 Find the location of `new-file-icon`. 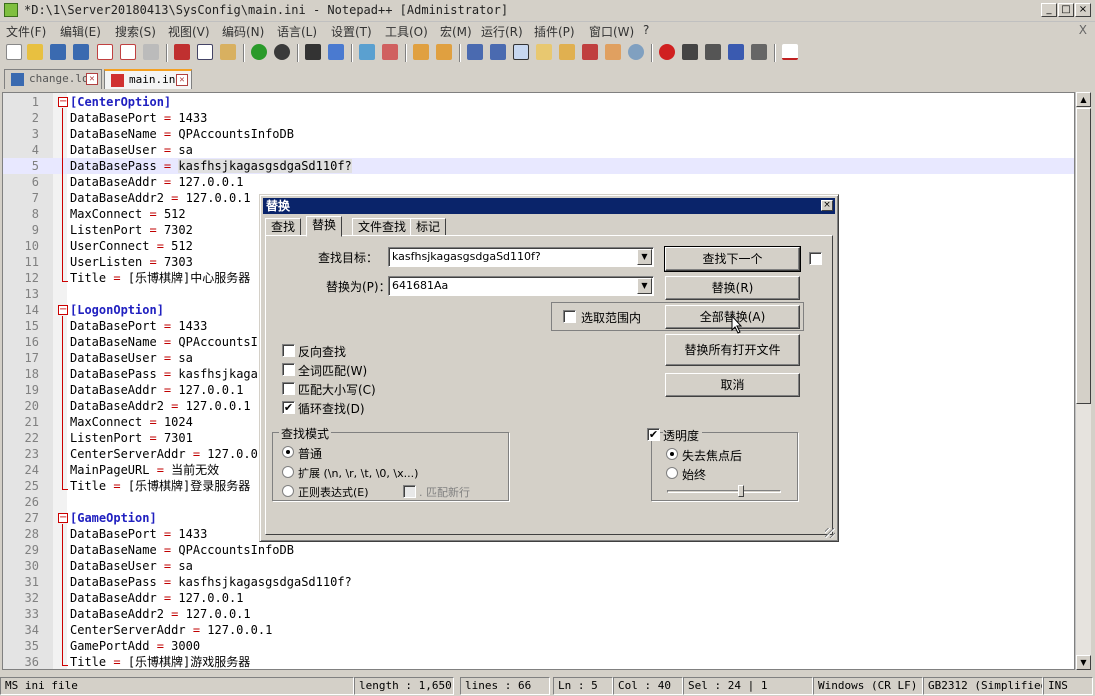

new-file-icon is located at coordinates (14, 52).